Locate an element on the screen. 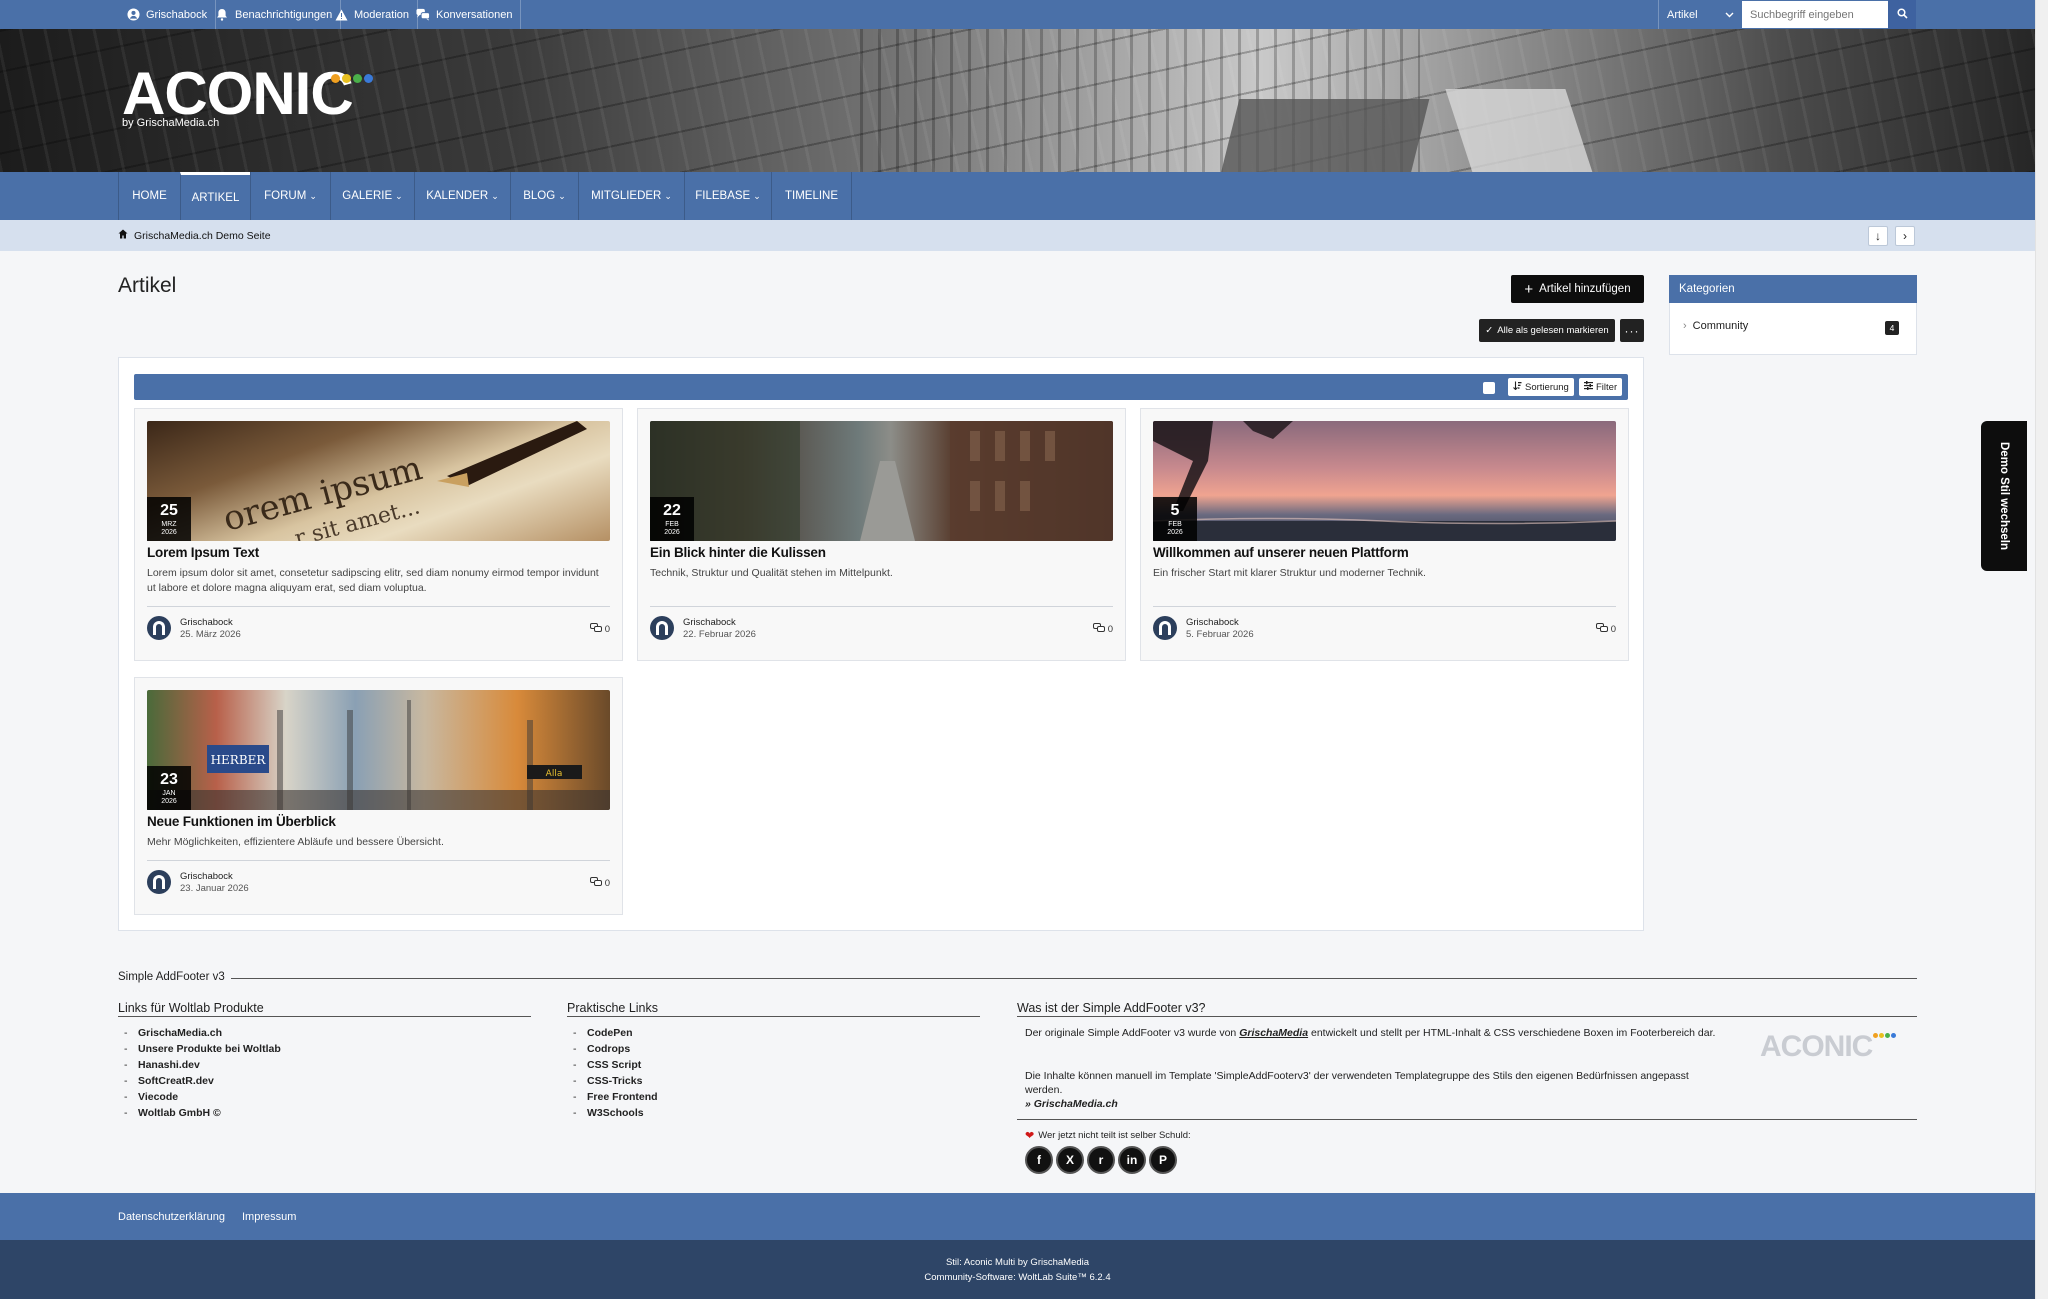  add-article-button: + Artikel hinzufügen is located at coordinates (1577, 289).